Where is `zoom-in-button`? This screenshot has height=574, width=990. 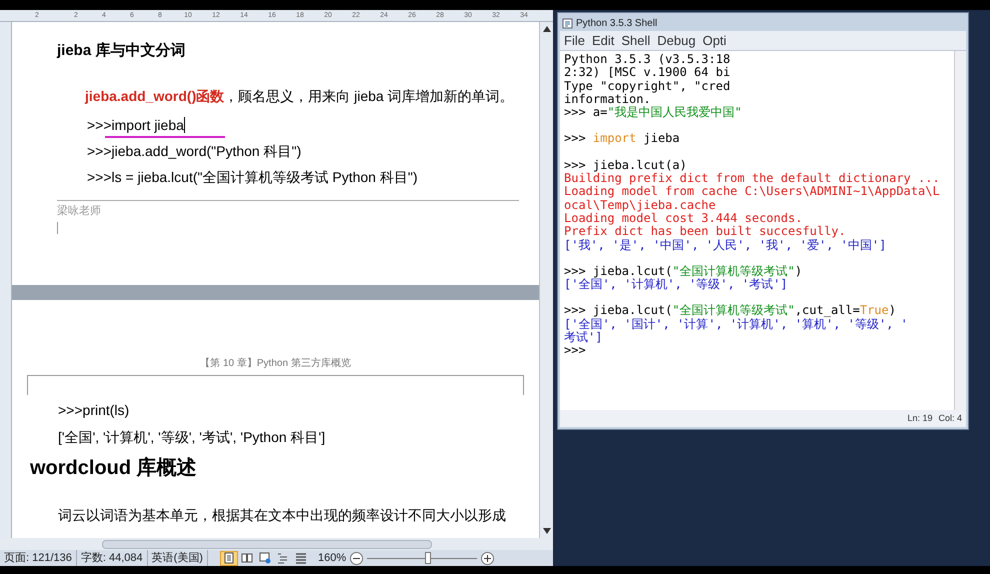
zoom-in-button is located at coordinates (487, 558).